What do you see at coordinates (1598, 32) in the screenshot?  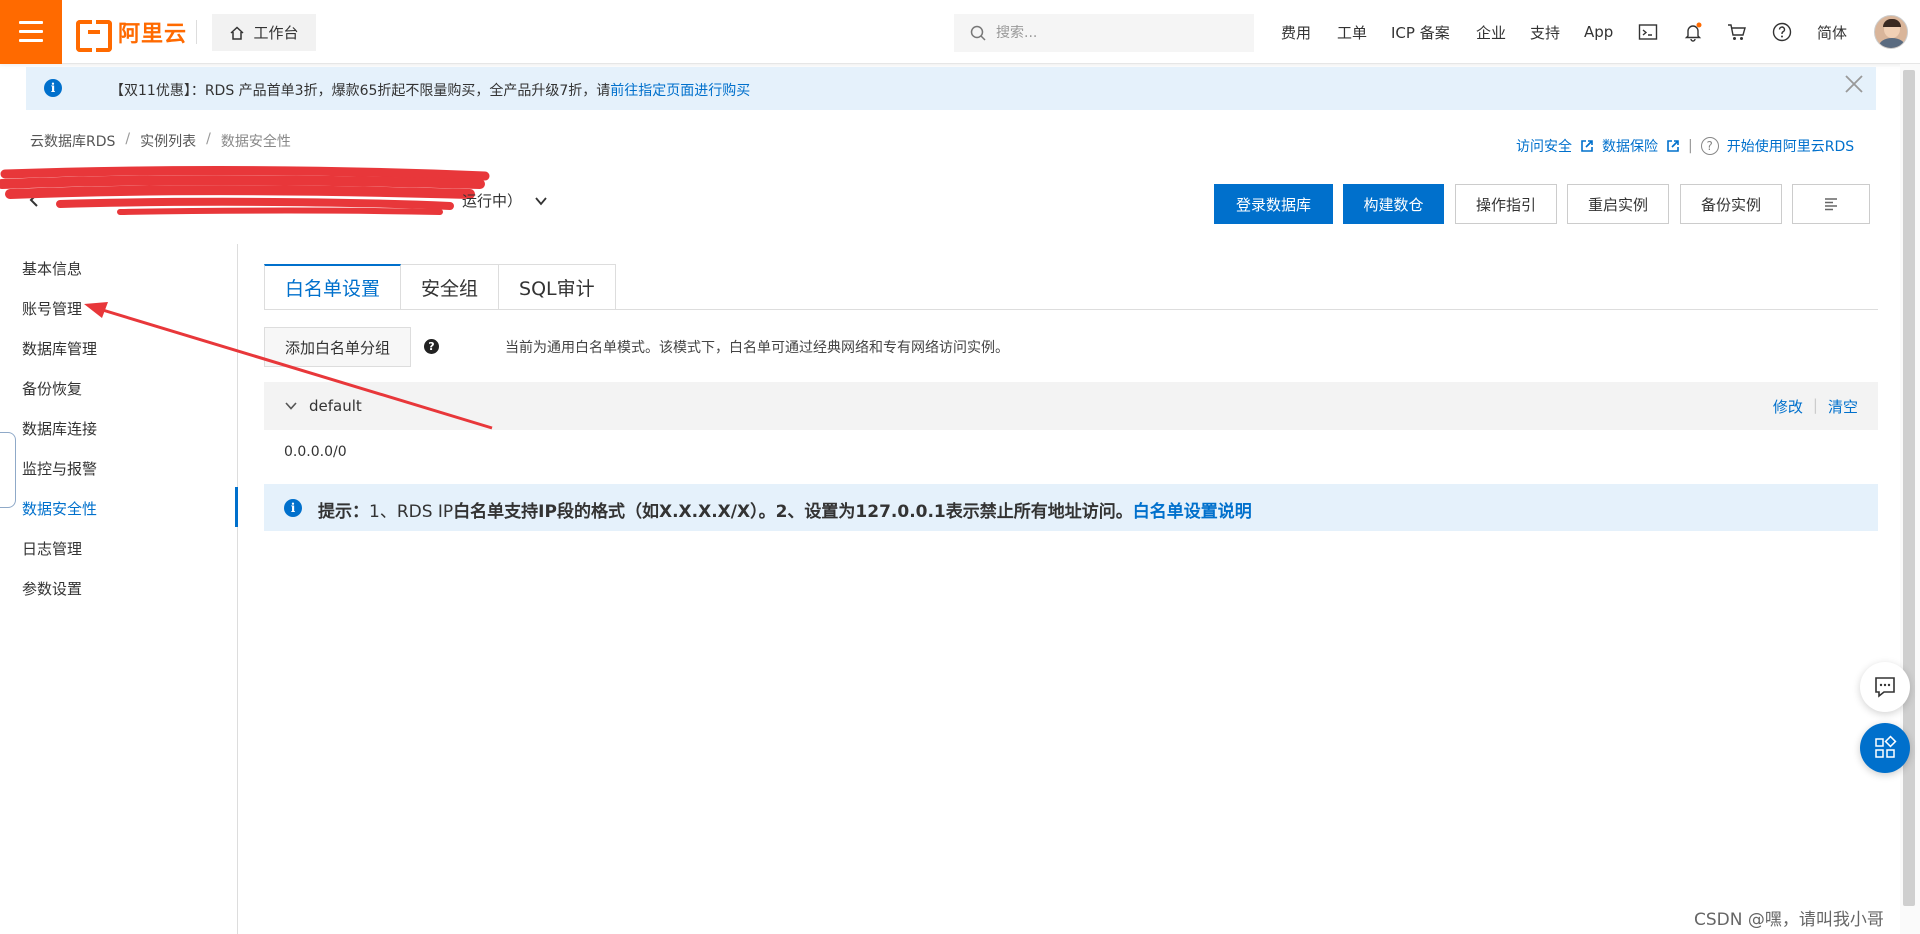 I see `nav-app: App` at bounding box center [1598, 32].